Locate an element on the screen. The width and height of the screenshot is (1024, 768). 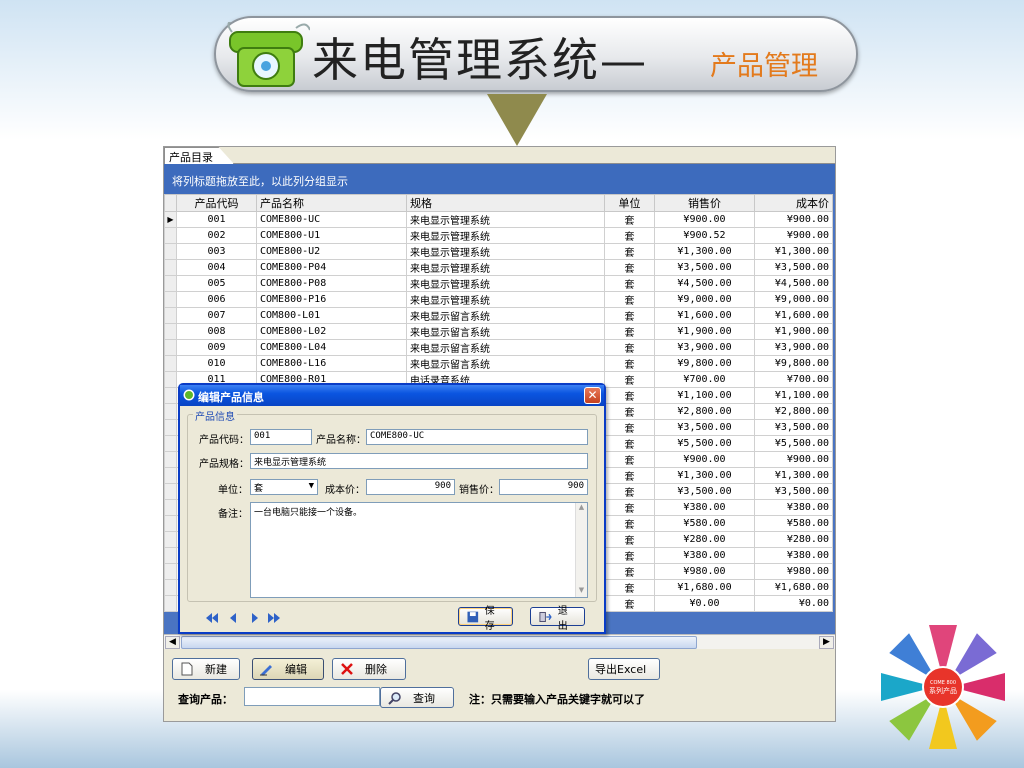
sale-input: 900 is located at coordinates (543, 487).